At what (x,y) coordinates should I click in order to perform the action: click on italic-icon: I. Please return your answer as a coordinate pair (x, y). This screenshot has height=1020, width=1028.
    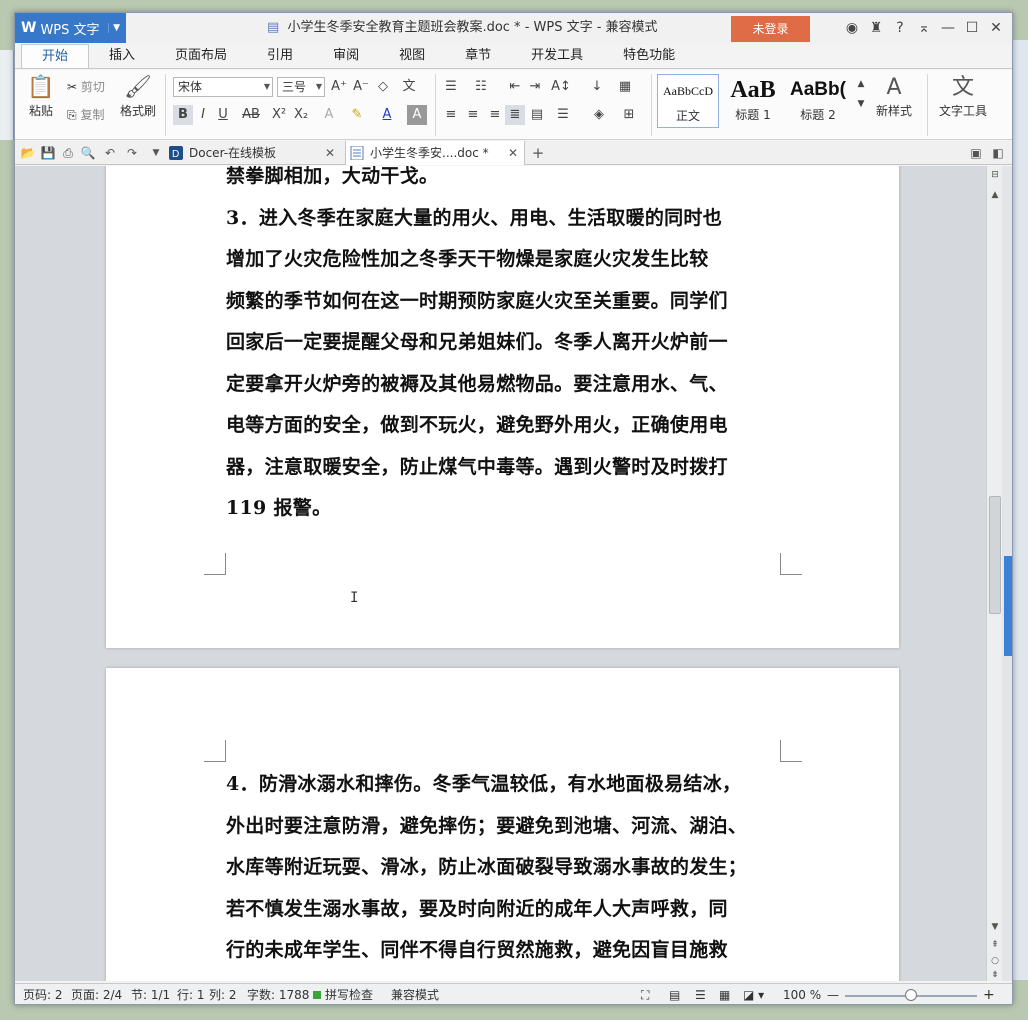
    Looking at the image, I should click on (203, 115).